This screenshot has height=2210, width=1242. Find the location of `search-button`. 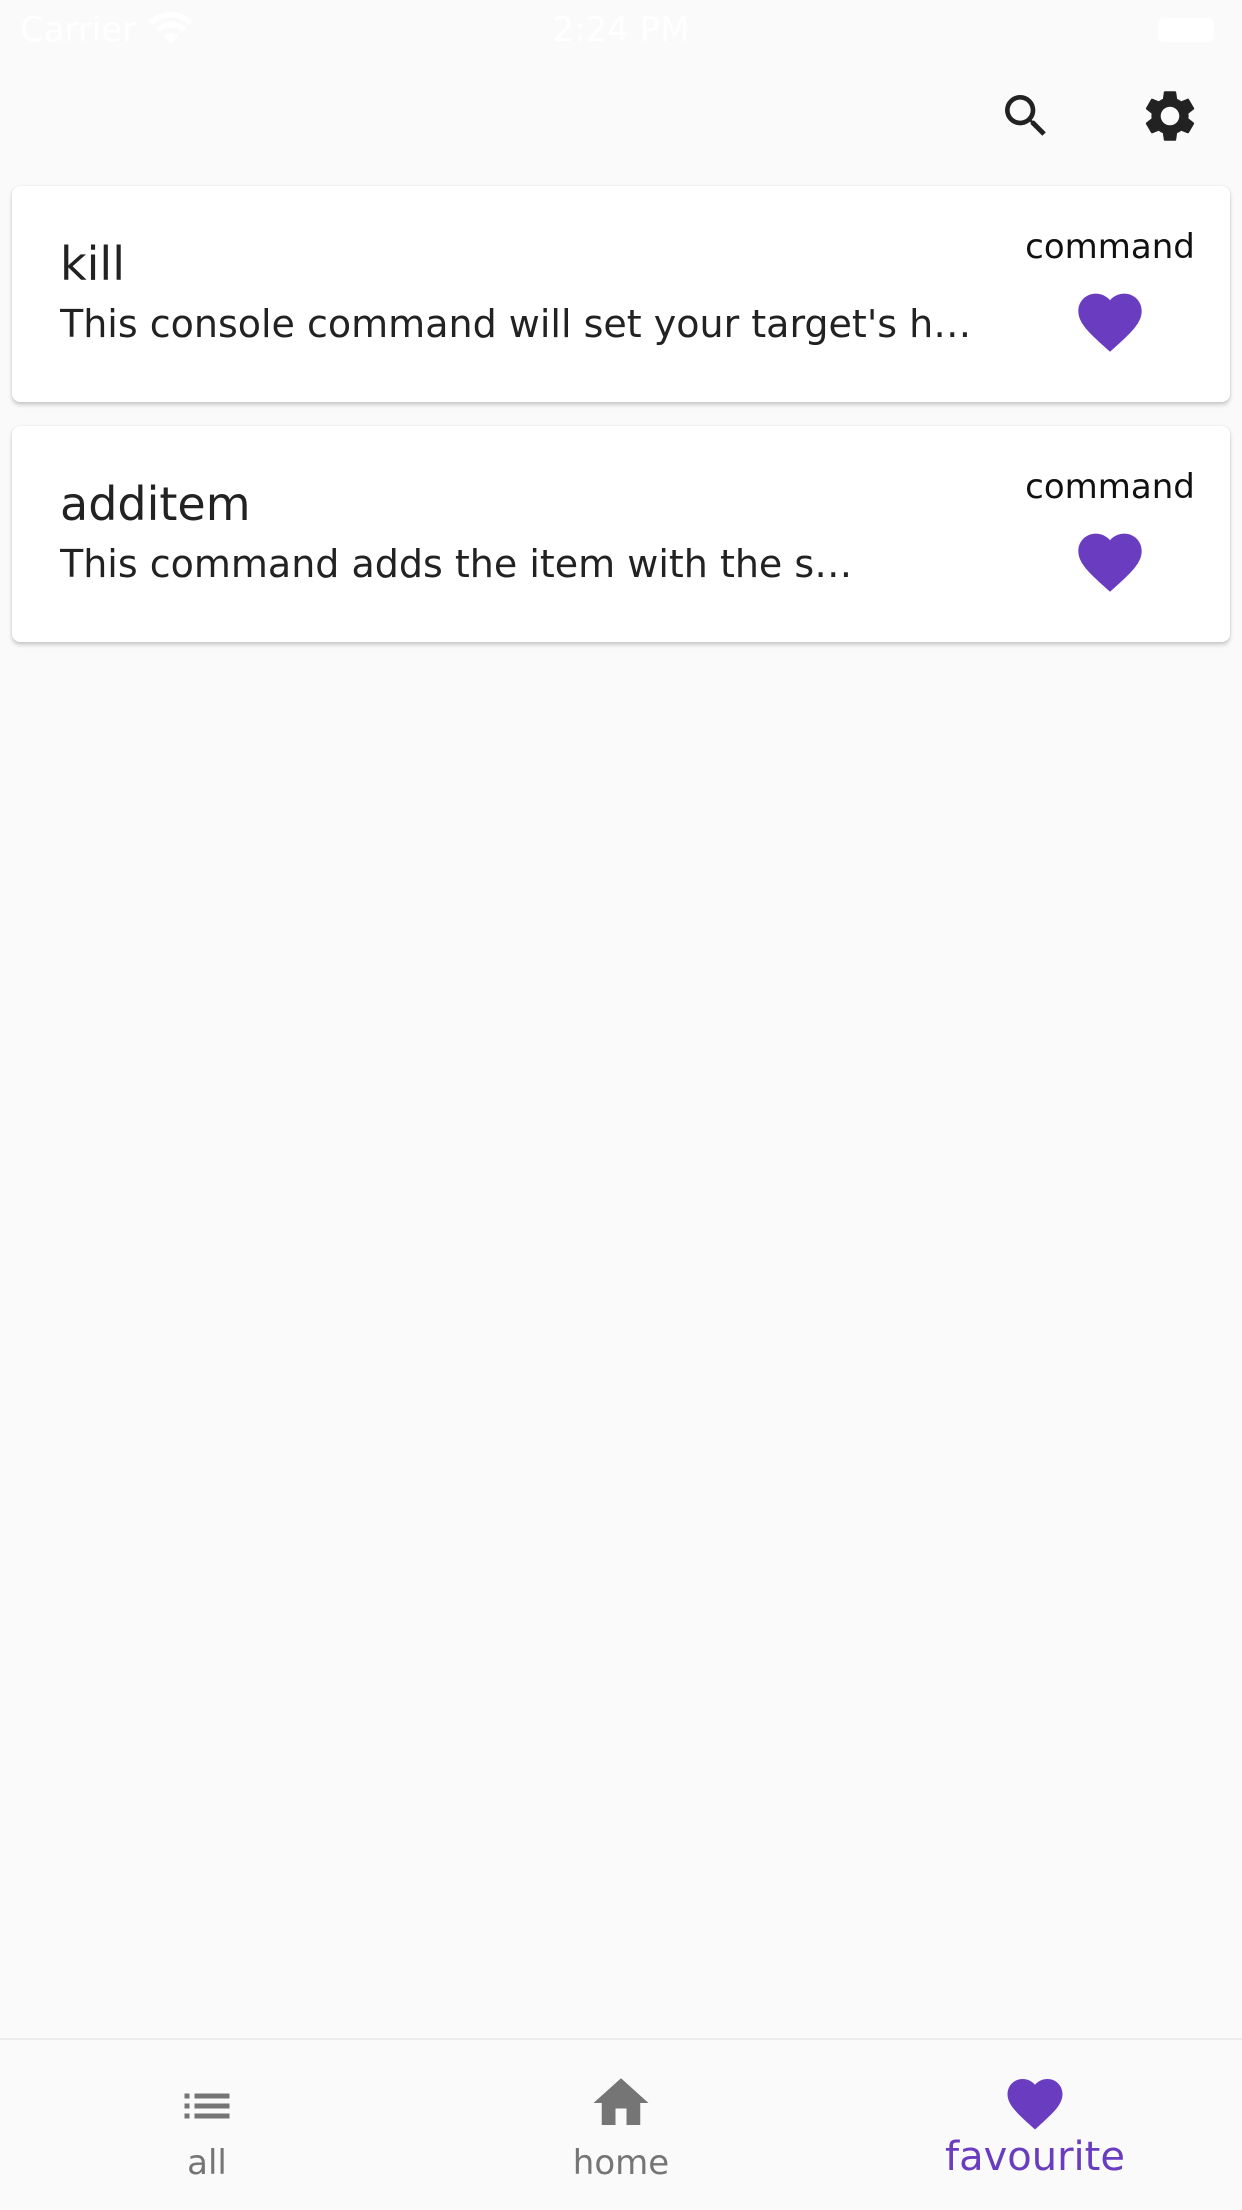

search-button is located at coordinates (1026, 116).